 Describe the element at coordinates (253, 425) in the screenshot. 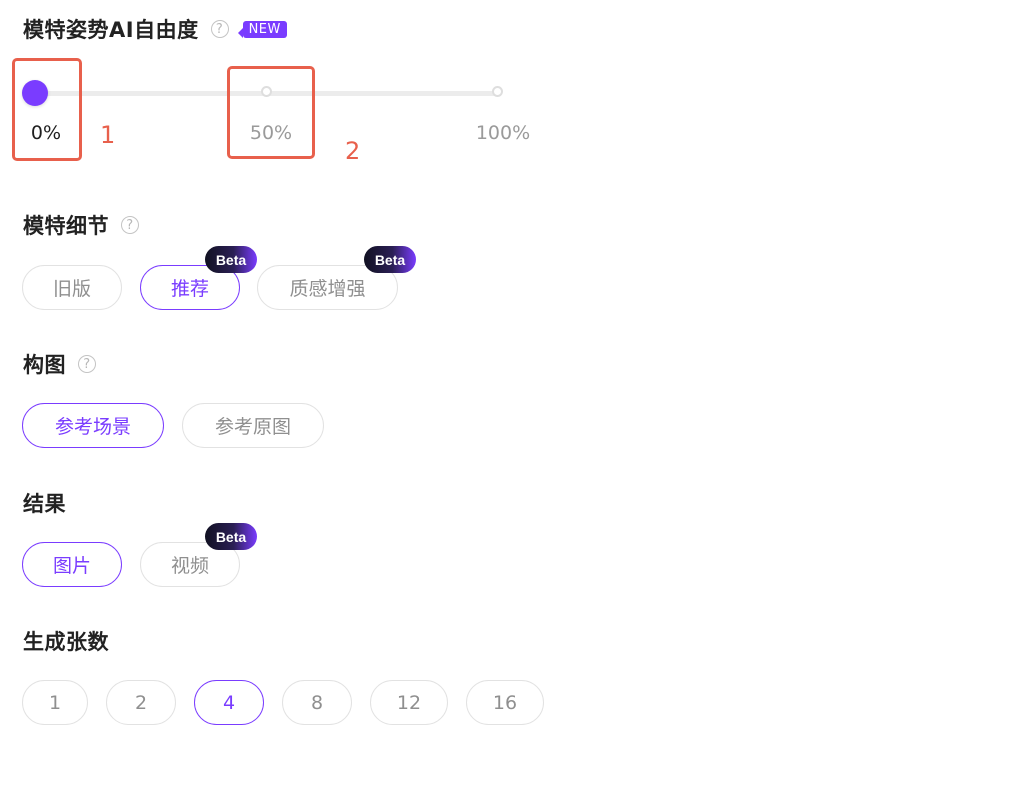

I see `composition-option-reference-original: 参考原图` at that location.